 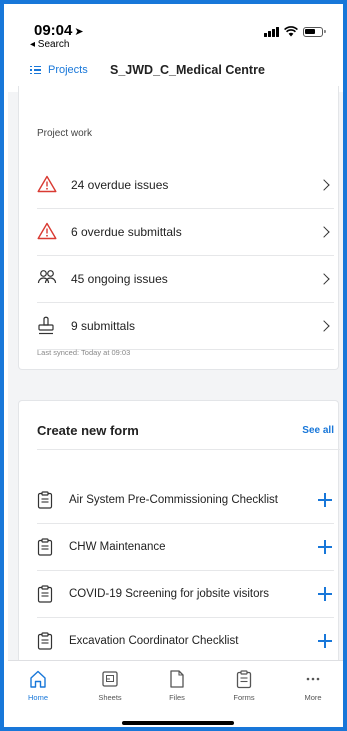 I want to click on overdue-submittals-label: 6 overdue submittals, so click(x=126, y=232).